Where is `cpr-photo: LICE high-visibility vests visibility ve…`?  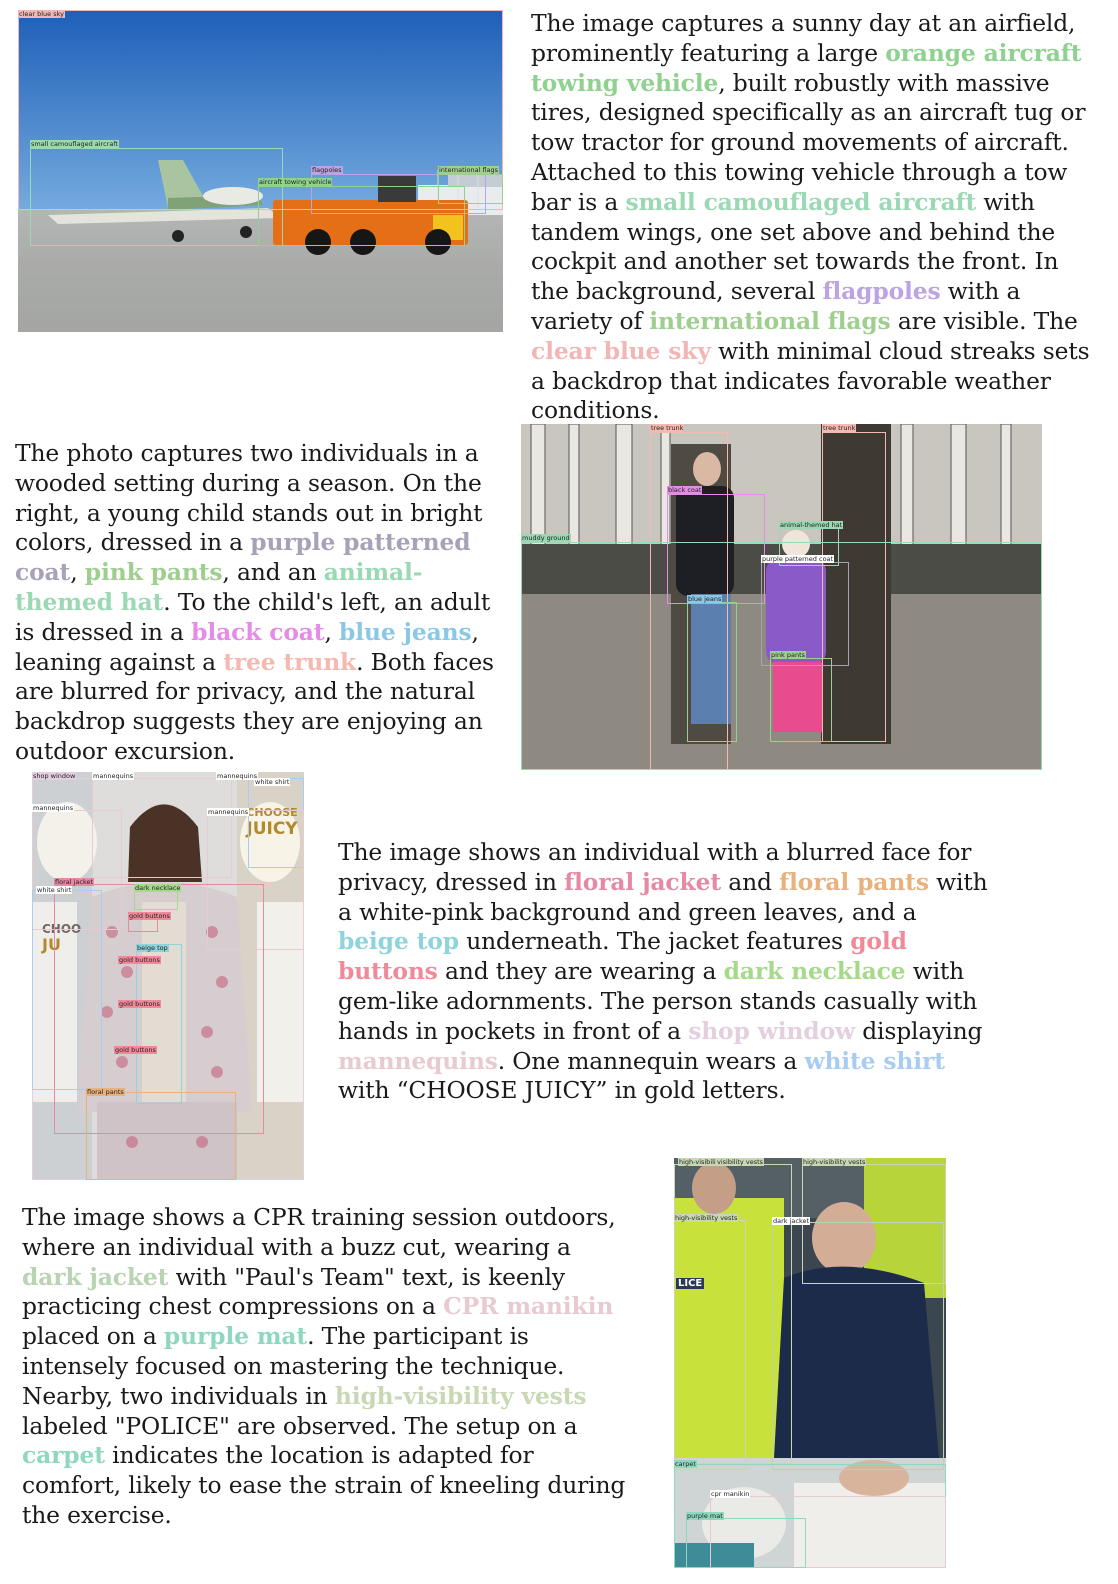
cpr-photo: LICE high-visibility vests visibility ve… is located at coordinates (810, 1363).